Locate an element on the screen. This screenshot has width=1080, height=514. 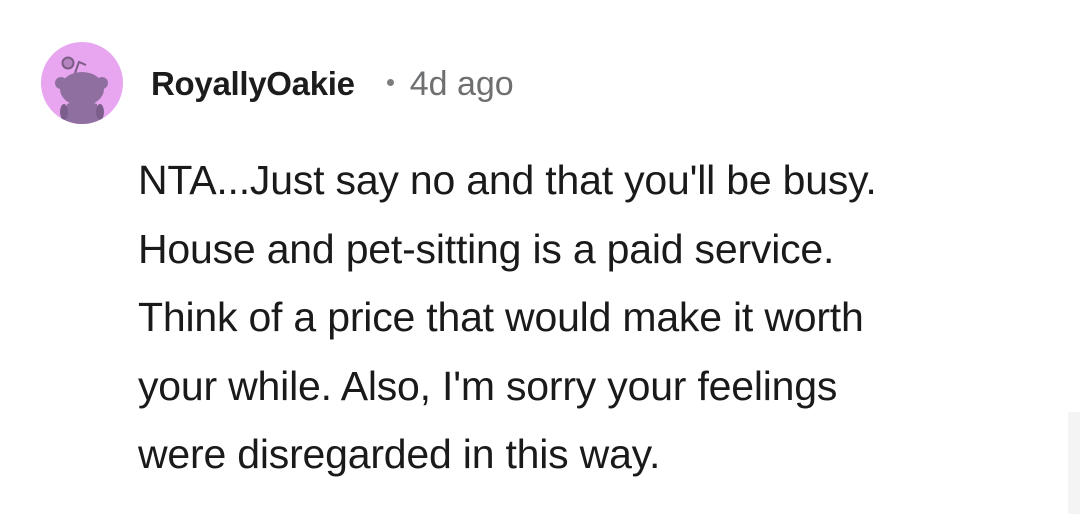
user-avatar-icon is located at coordinates (82, 83).